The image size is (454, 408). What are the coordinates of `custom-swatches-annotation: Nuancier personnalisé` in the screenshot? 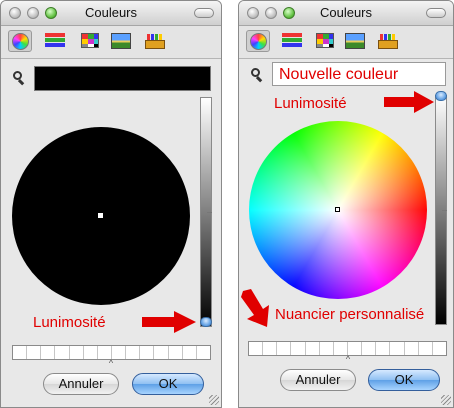 It's located at (350, 314).